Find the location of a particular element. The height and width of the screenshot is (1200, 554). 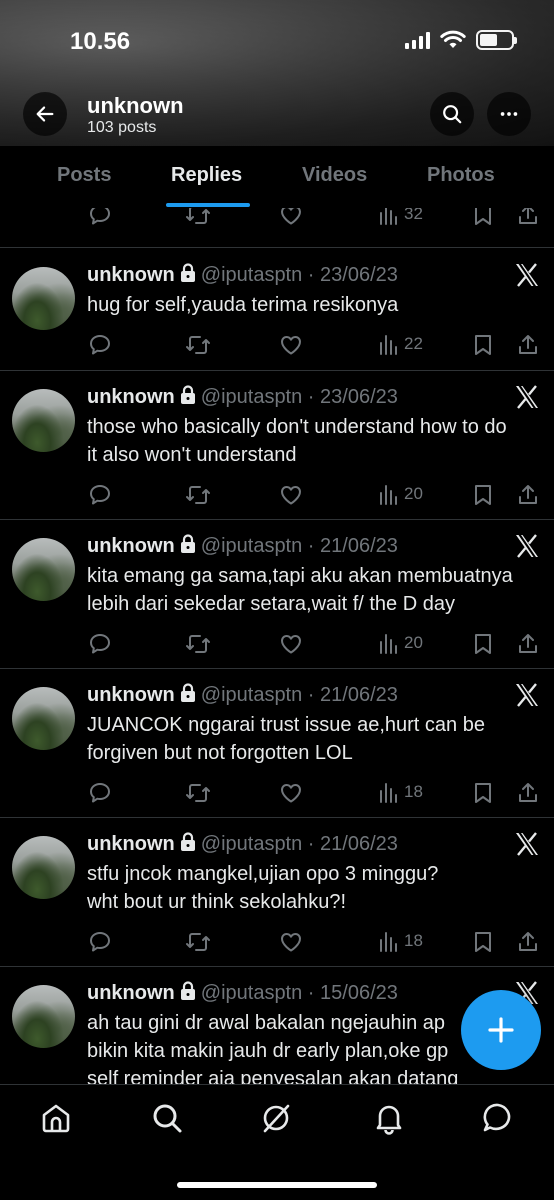

more-options-button is located at coordinates (509, 114).